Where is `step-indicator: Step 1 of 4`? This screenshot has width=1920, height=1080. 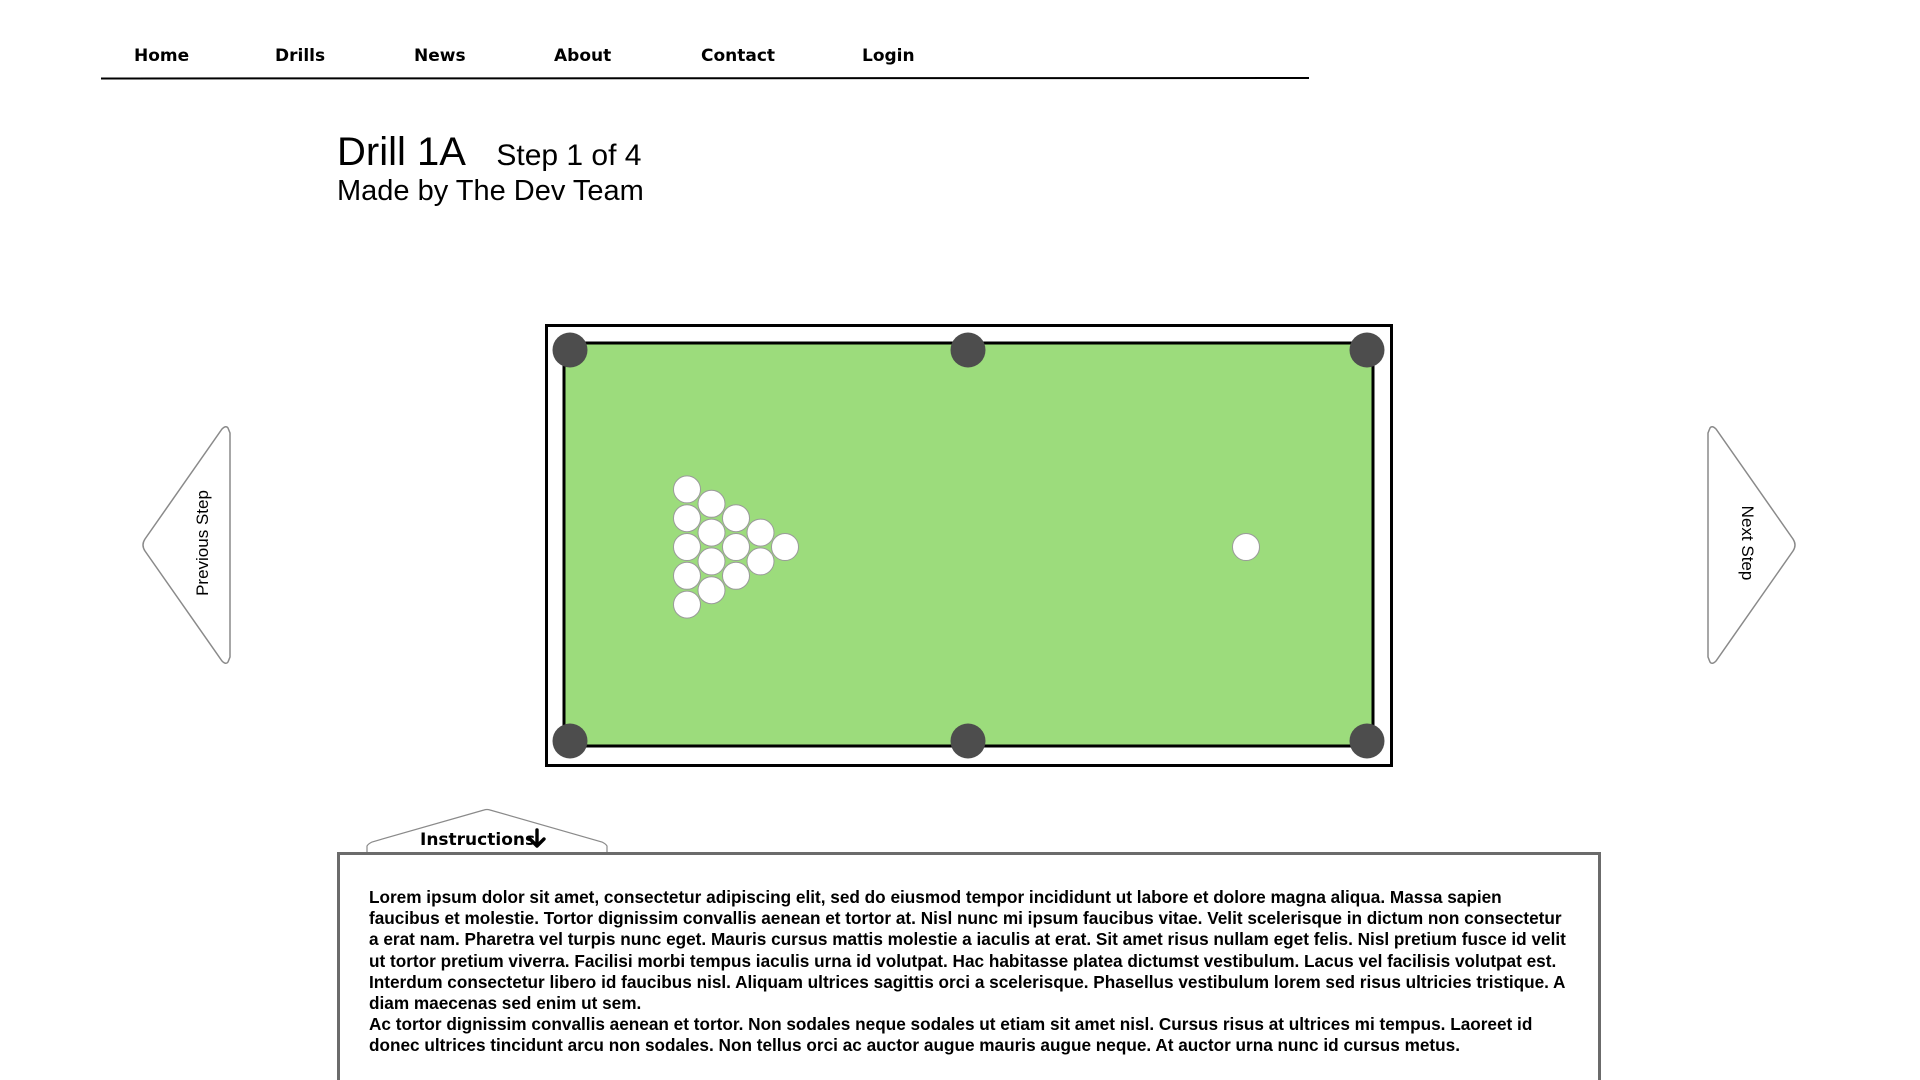 step-indicator: Step 1 of 4 is located at coordinates (569, 155).